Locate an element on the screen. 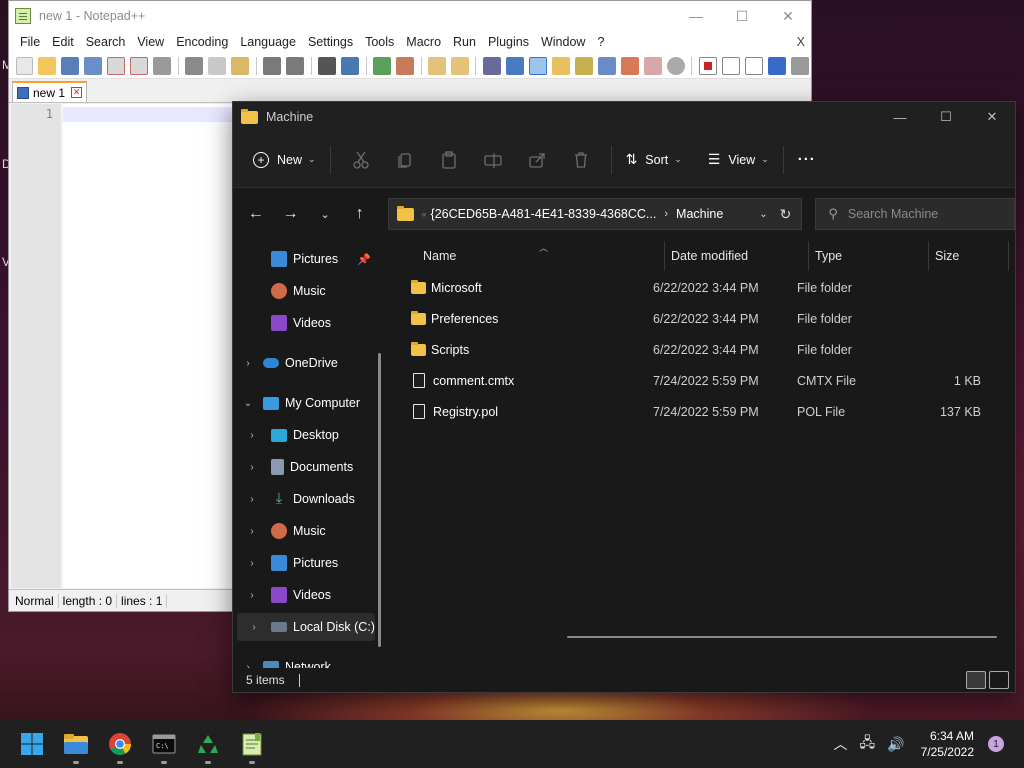  refresh-icon: ↻ is located at coordinates (786, 214).